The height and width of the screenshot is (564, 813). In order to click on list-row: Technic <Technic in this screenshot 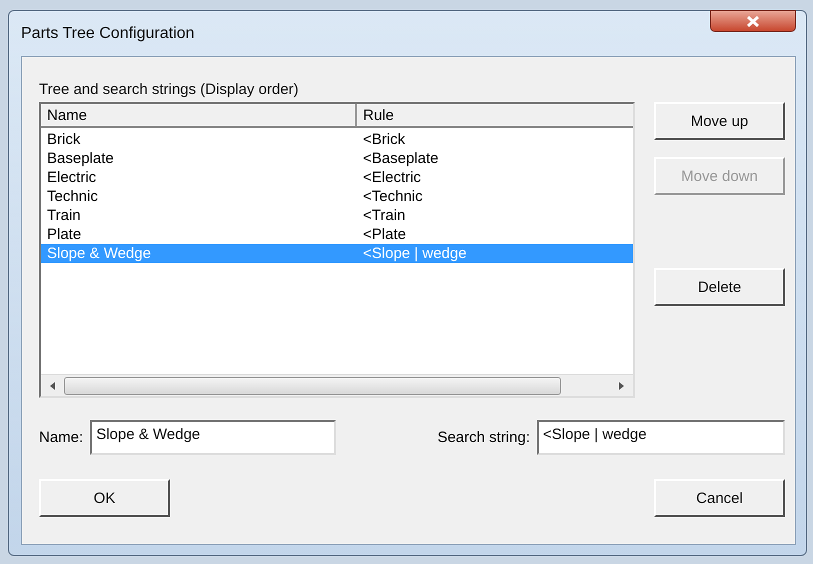, I will do `click(337, 196)`.